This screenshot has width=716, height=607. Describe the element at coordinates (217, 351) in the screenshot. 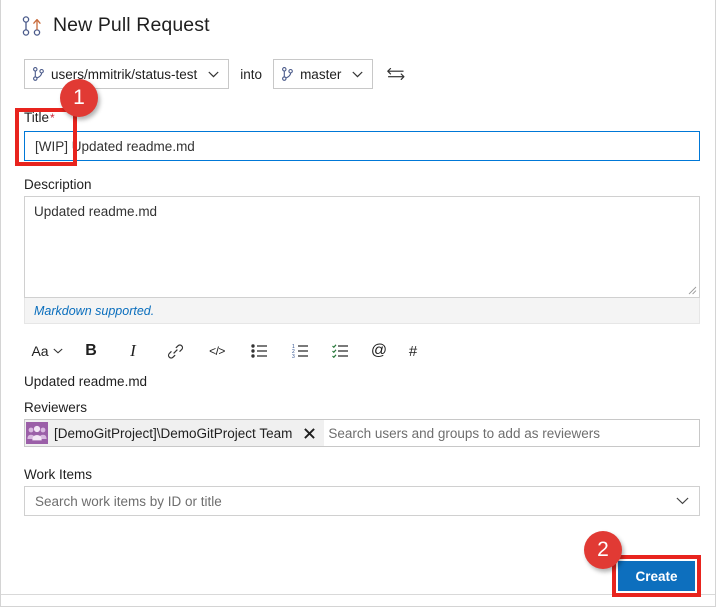

I see `code-icon: </>` at that location.